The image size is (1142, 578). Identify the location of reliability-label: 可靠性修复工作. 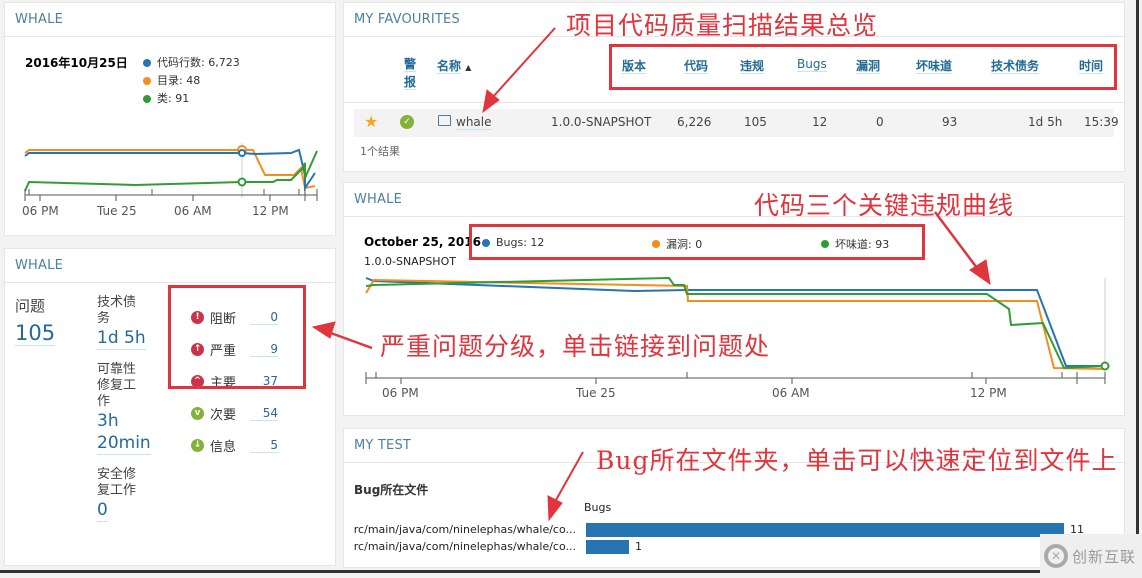
(117, 385).